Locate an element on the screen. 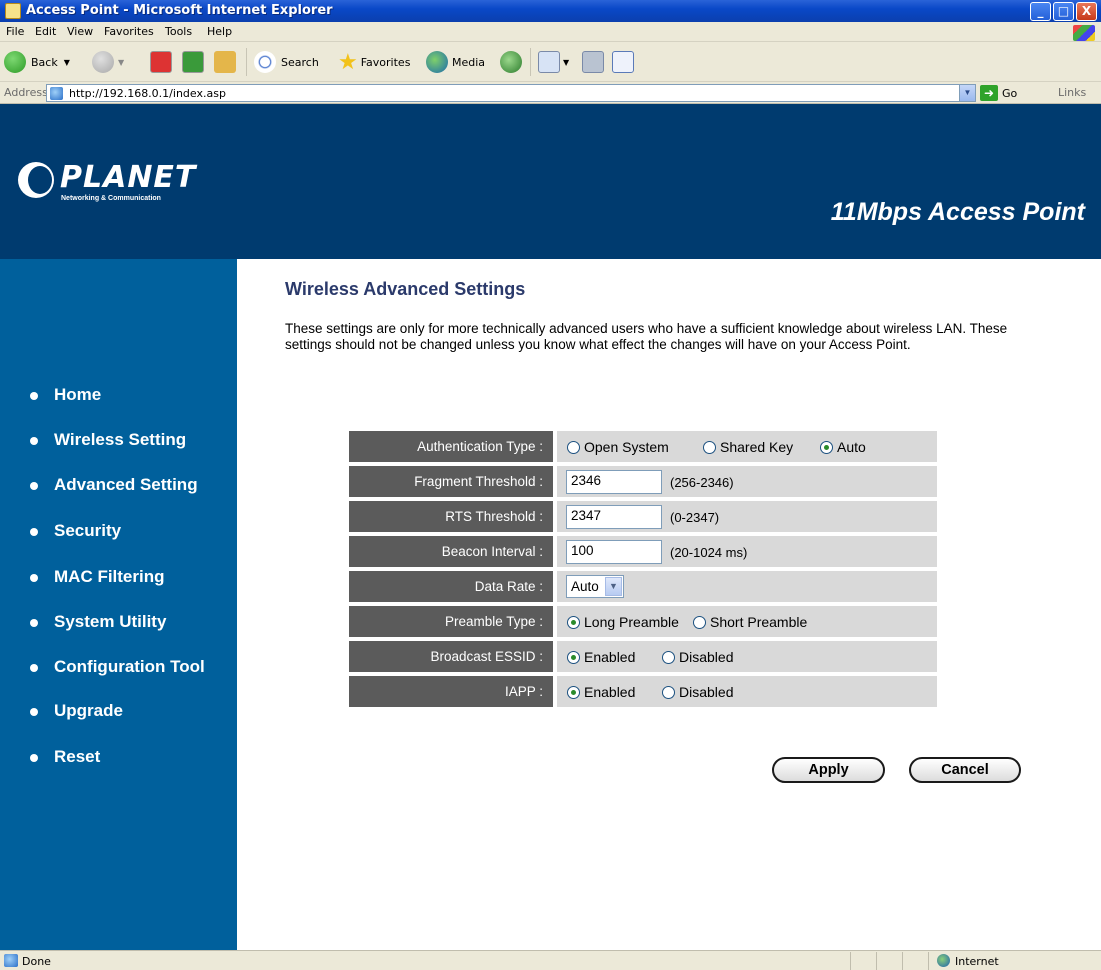  history-button is located at coordinates (511, 62).